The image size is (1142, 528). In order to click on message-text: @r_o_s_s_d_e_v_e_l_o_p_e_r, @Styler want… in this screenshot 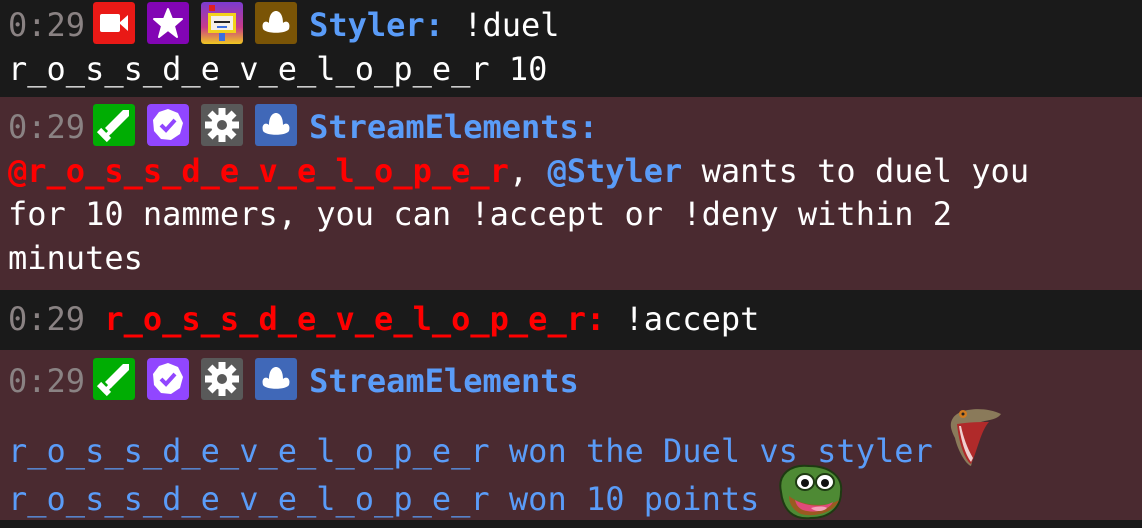, I will do `click(571, 172)`.